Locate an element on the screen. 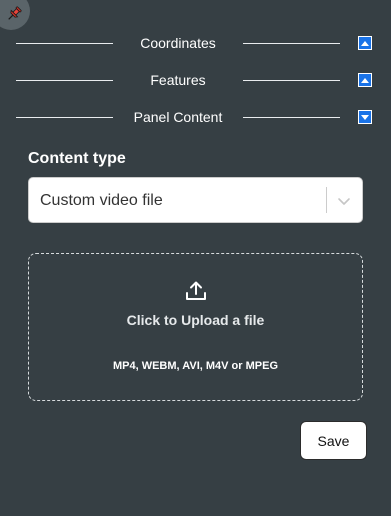 The image size is (391, 516). pin-button is located at coordinates (15, 15).